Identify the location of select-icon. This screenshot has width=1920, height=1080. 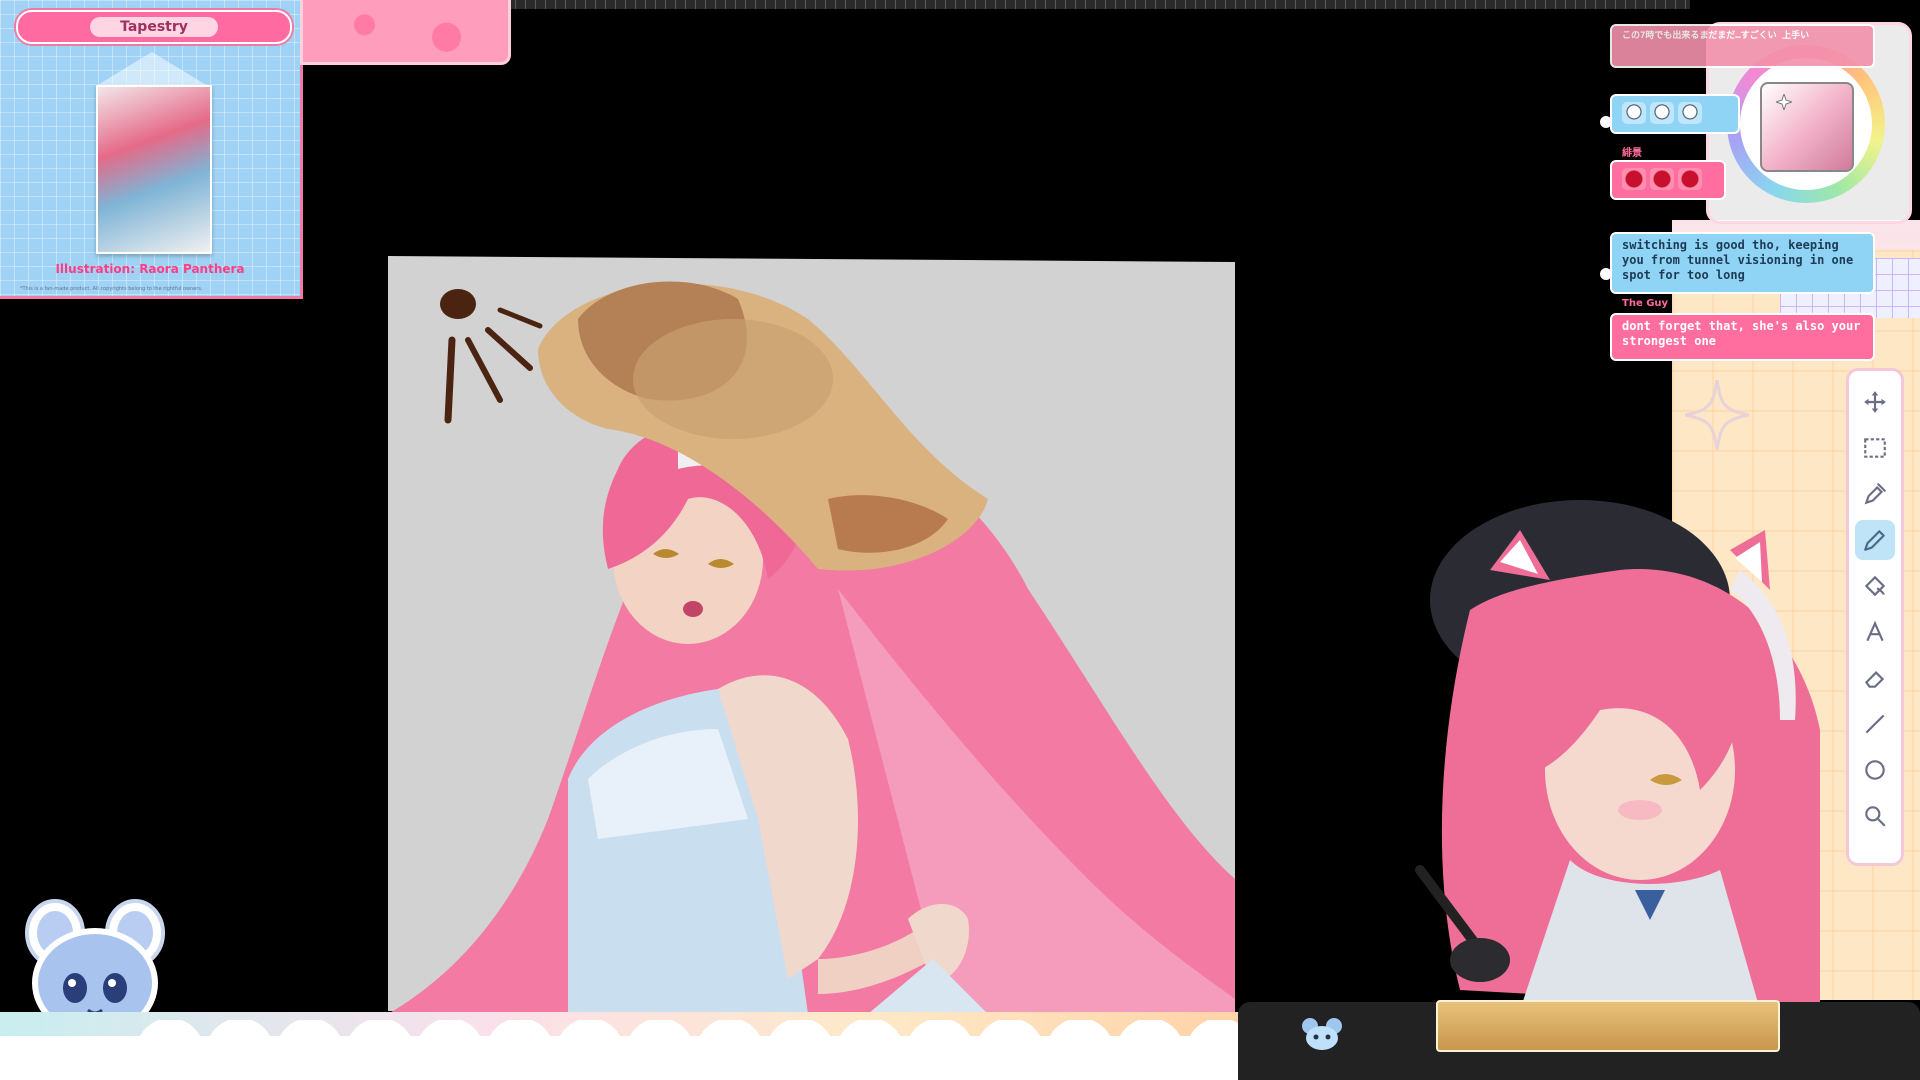
(1875, 448).